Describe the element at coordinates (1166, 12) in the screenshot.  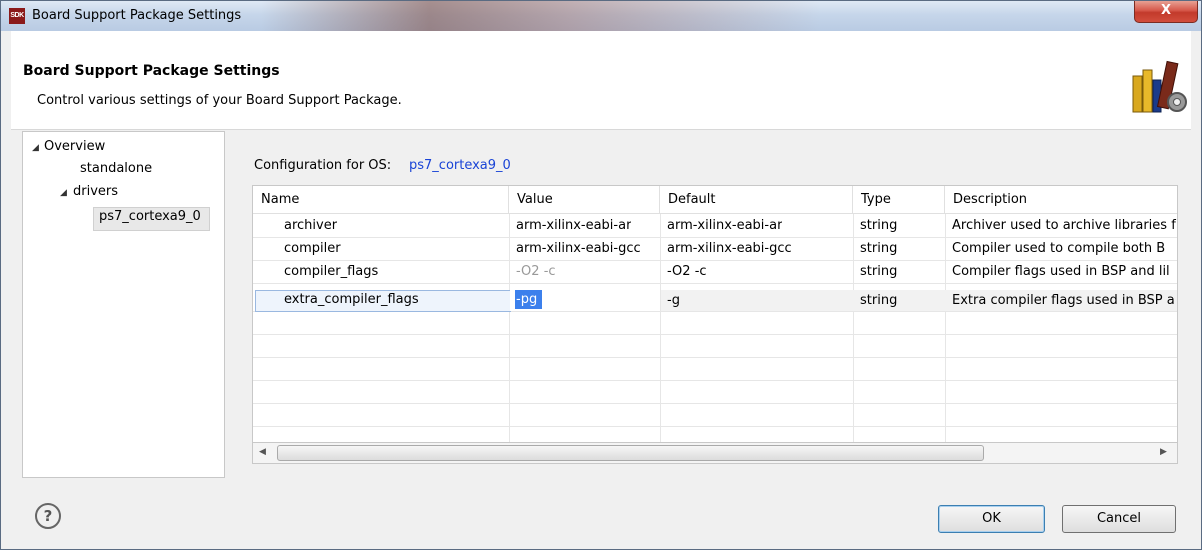
I see `close-button: X` at that location.